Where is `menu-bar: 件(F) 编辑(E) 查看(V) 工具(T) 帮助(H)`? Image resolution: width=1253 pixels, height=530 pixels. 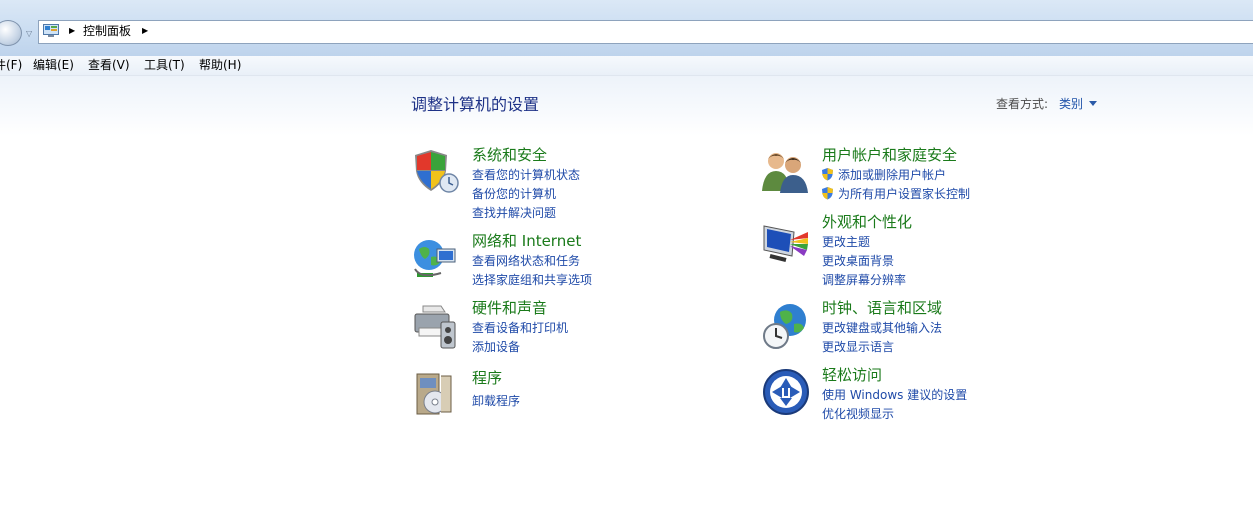
menu-bar: 件(F) 编辑(E) 查看(V) 工具(T) 帮助(H) is located at coordinates (626, 66).